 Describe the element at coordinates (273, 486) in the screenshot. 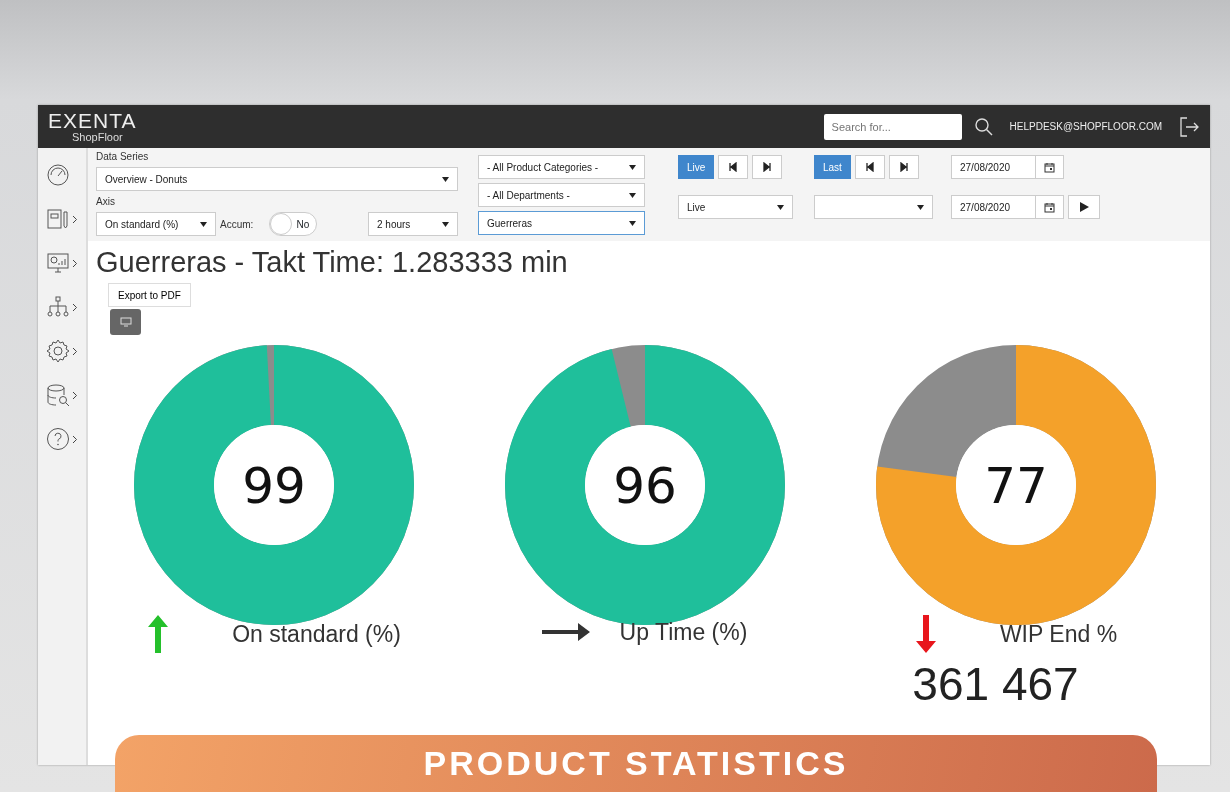

I see `gauge-value: 99` at that location.